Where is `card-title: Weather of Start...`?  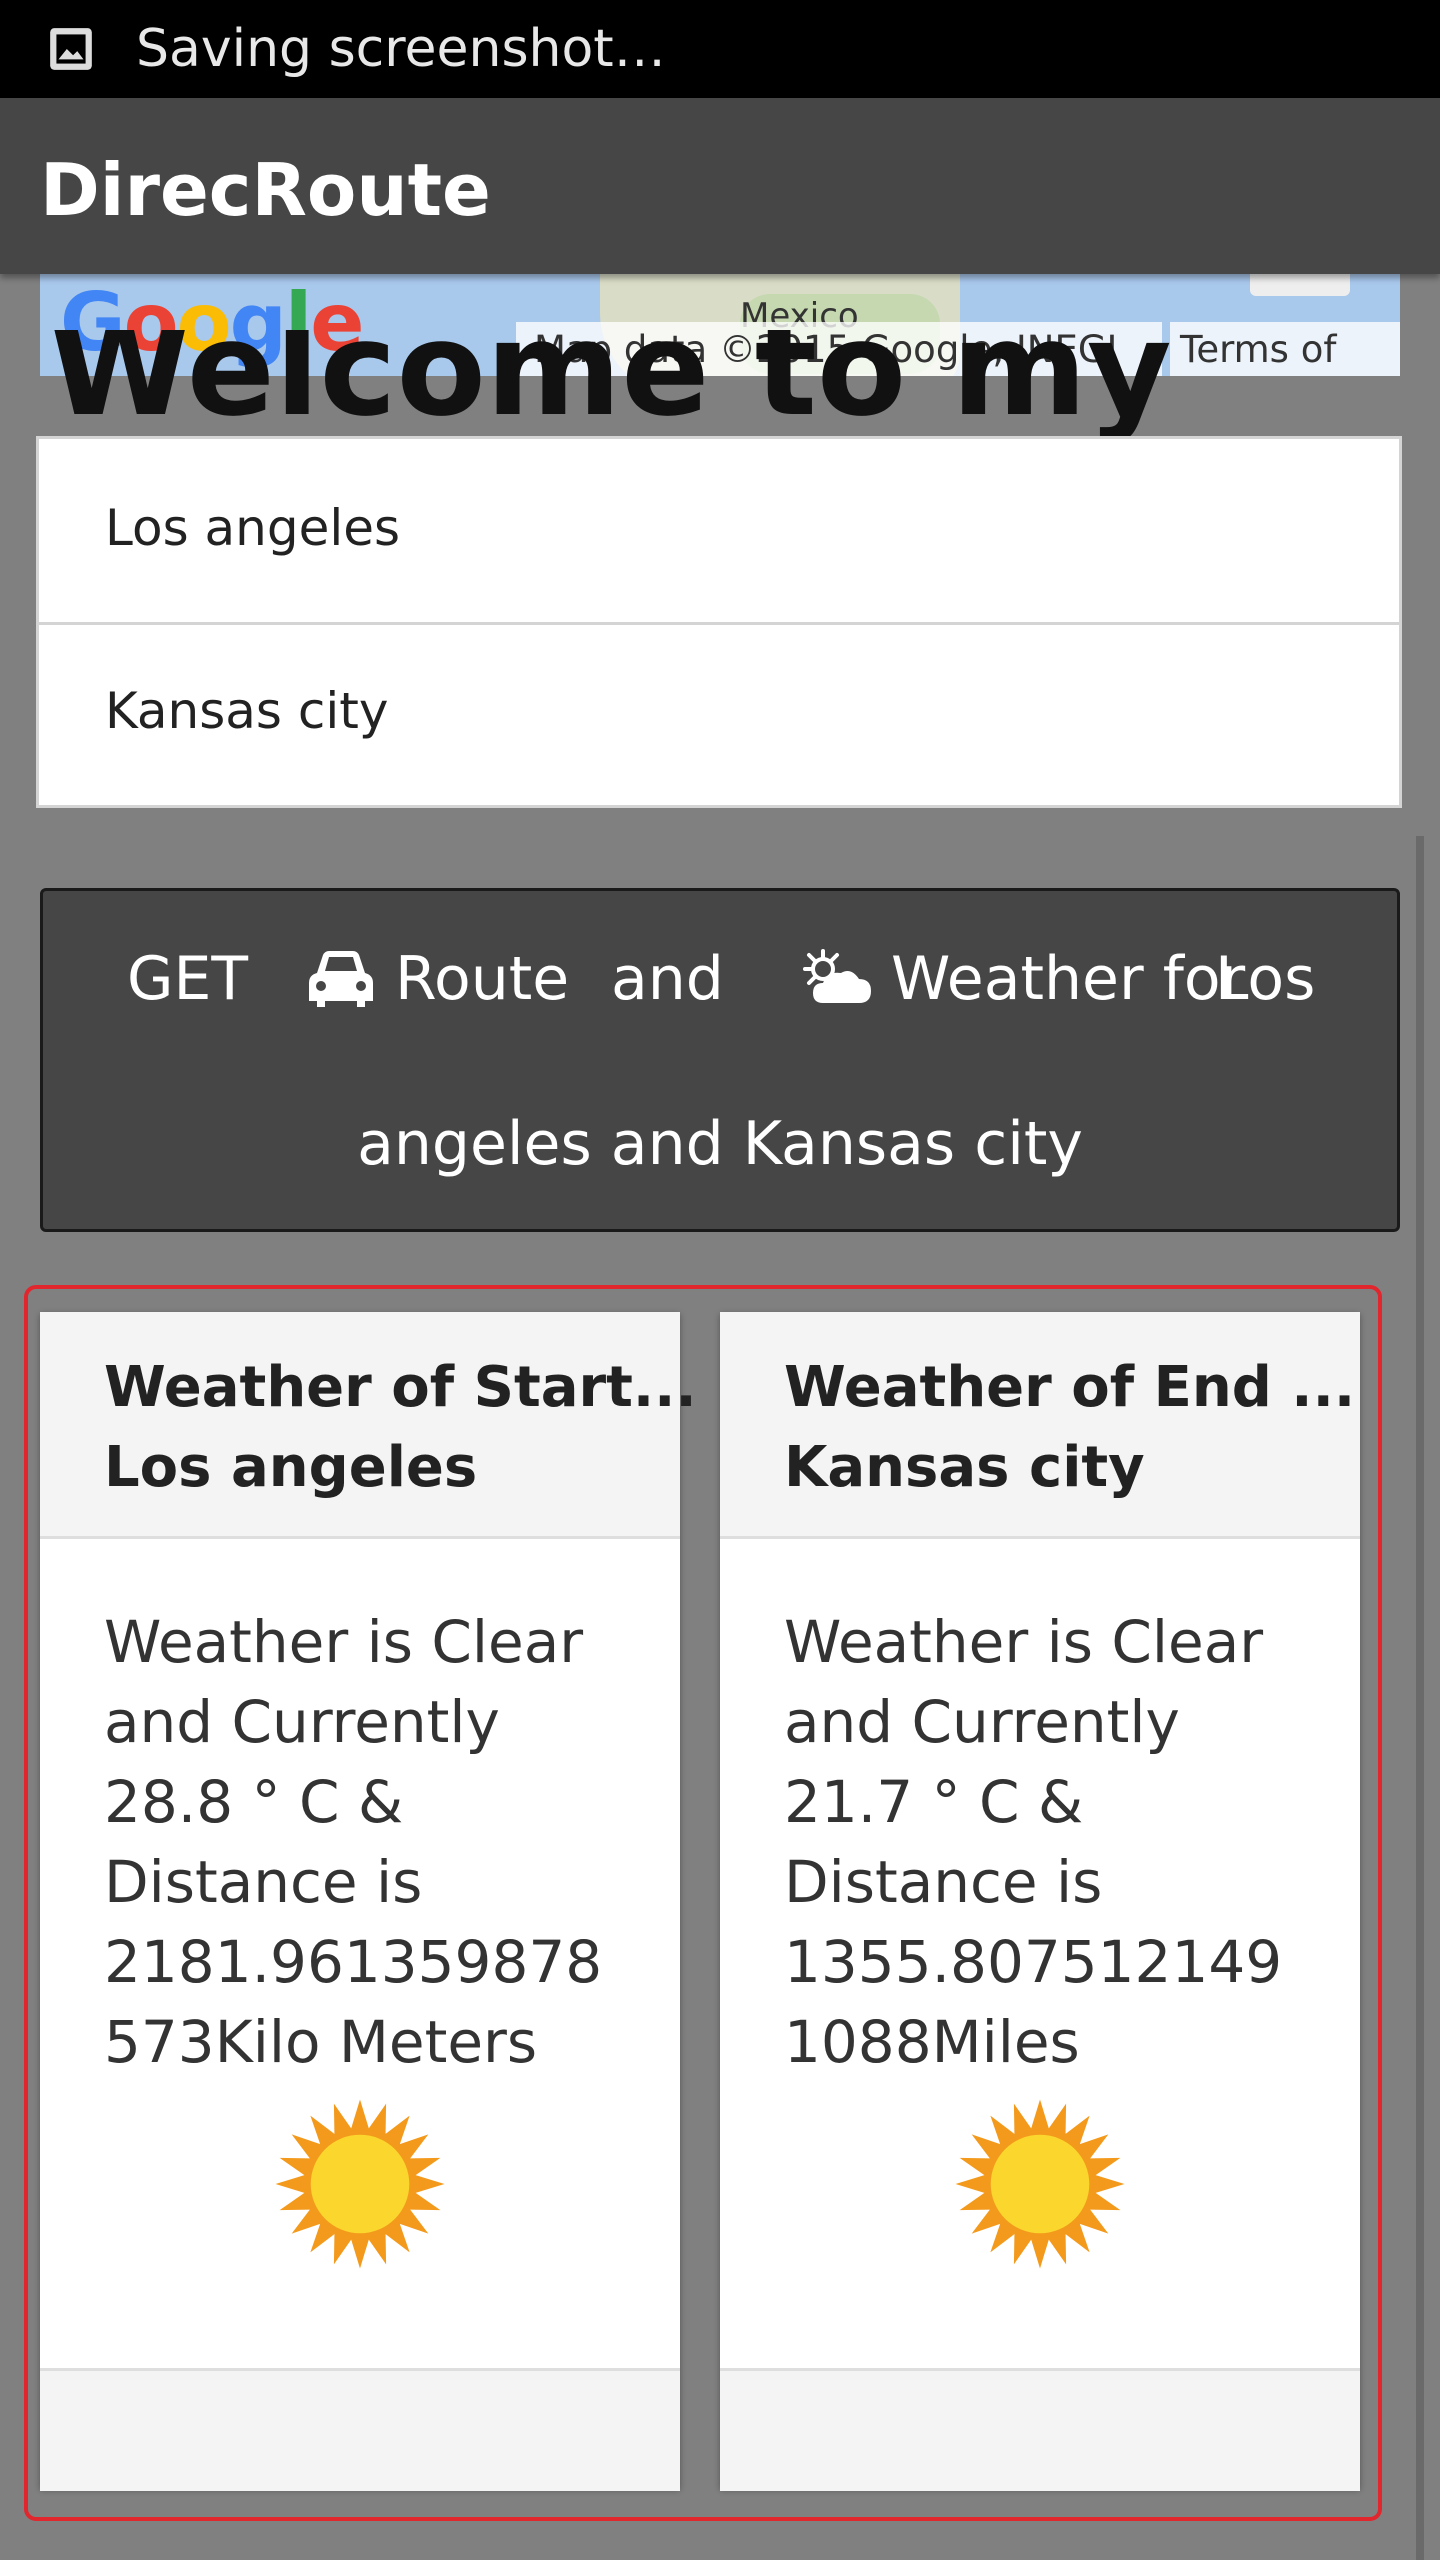 card-title: Weather of Start... is located at coordinates (400, 1387).